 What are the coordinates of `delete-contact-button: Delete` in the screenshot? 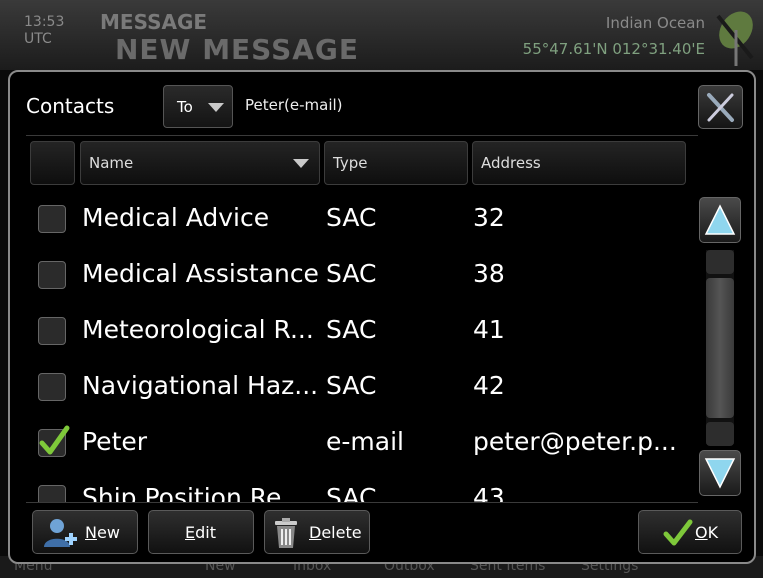 It's located at (317, 532).